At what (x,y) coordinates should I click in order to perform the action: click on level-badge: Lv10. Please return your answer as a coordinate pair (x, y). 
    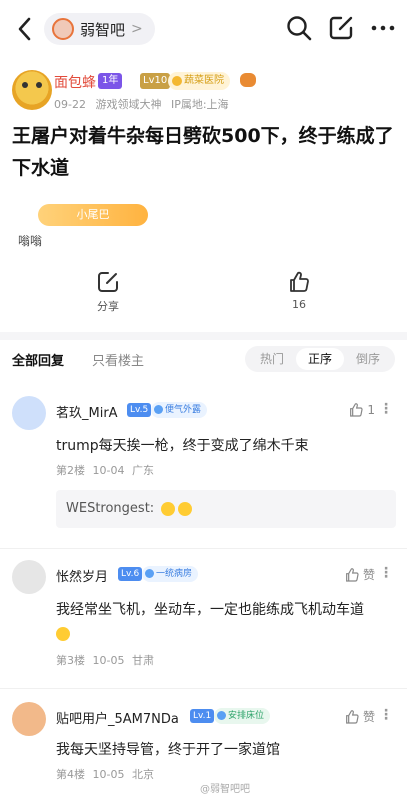
    Looking at the image, I should click on (155, 81).